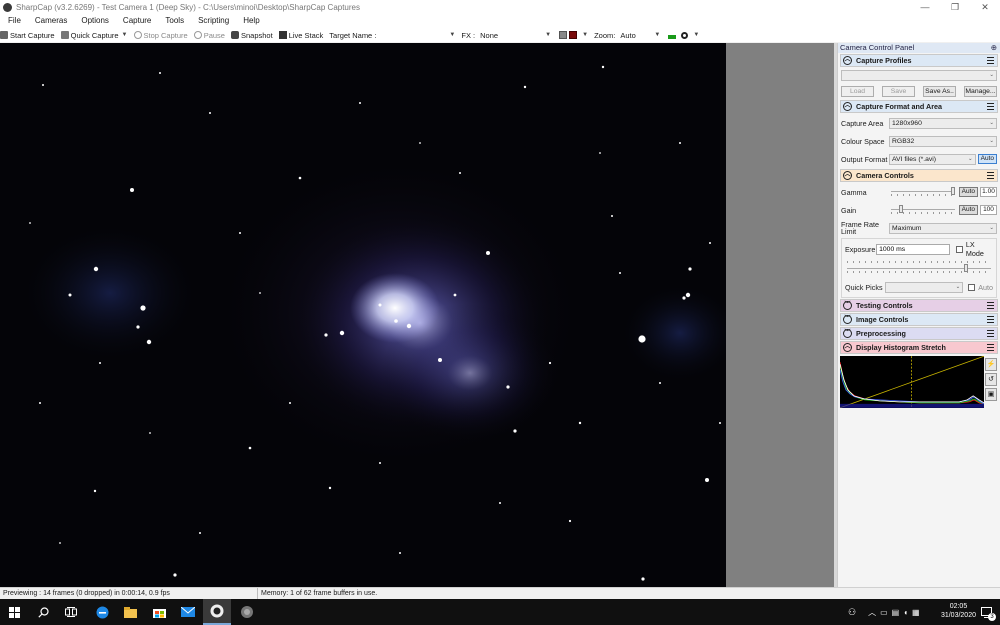 The image size is (1000, 625). Describe the element at coordinates (130, 612) in the screenshot. I see `taskbar-file-explorer` at that location.